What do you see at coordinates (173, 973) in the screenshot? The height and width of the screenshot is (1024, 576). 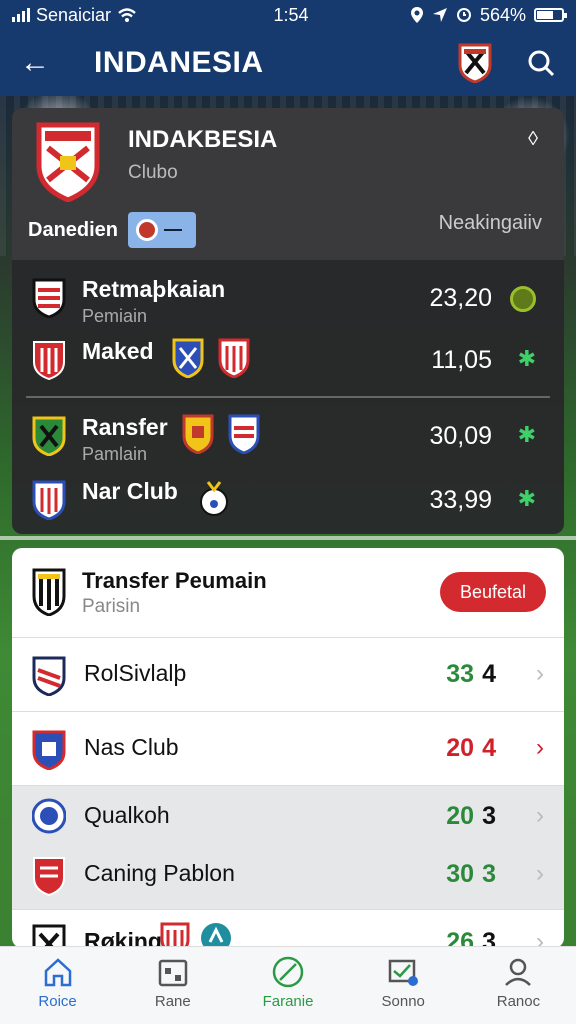 I see `calendar-icon` at bounding box center [173, 973].